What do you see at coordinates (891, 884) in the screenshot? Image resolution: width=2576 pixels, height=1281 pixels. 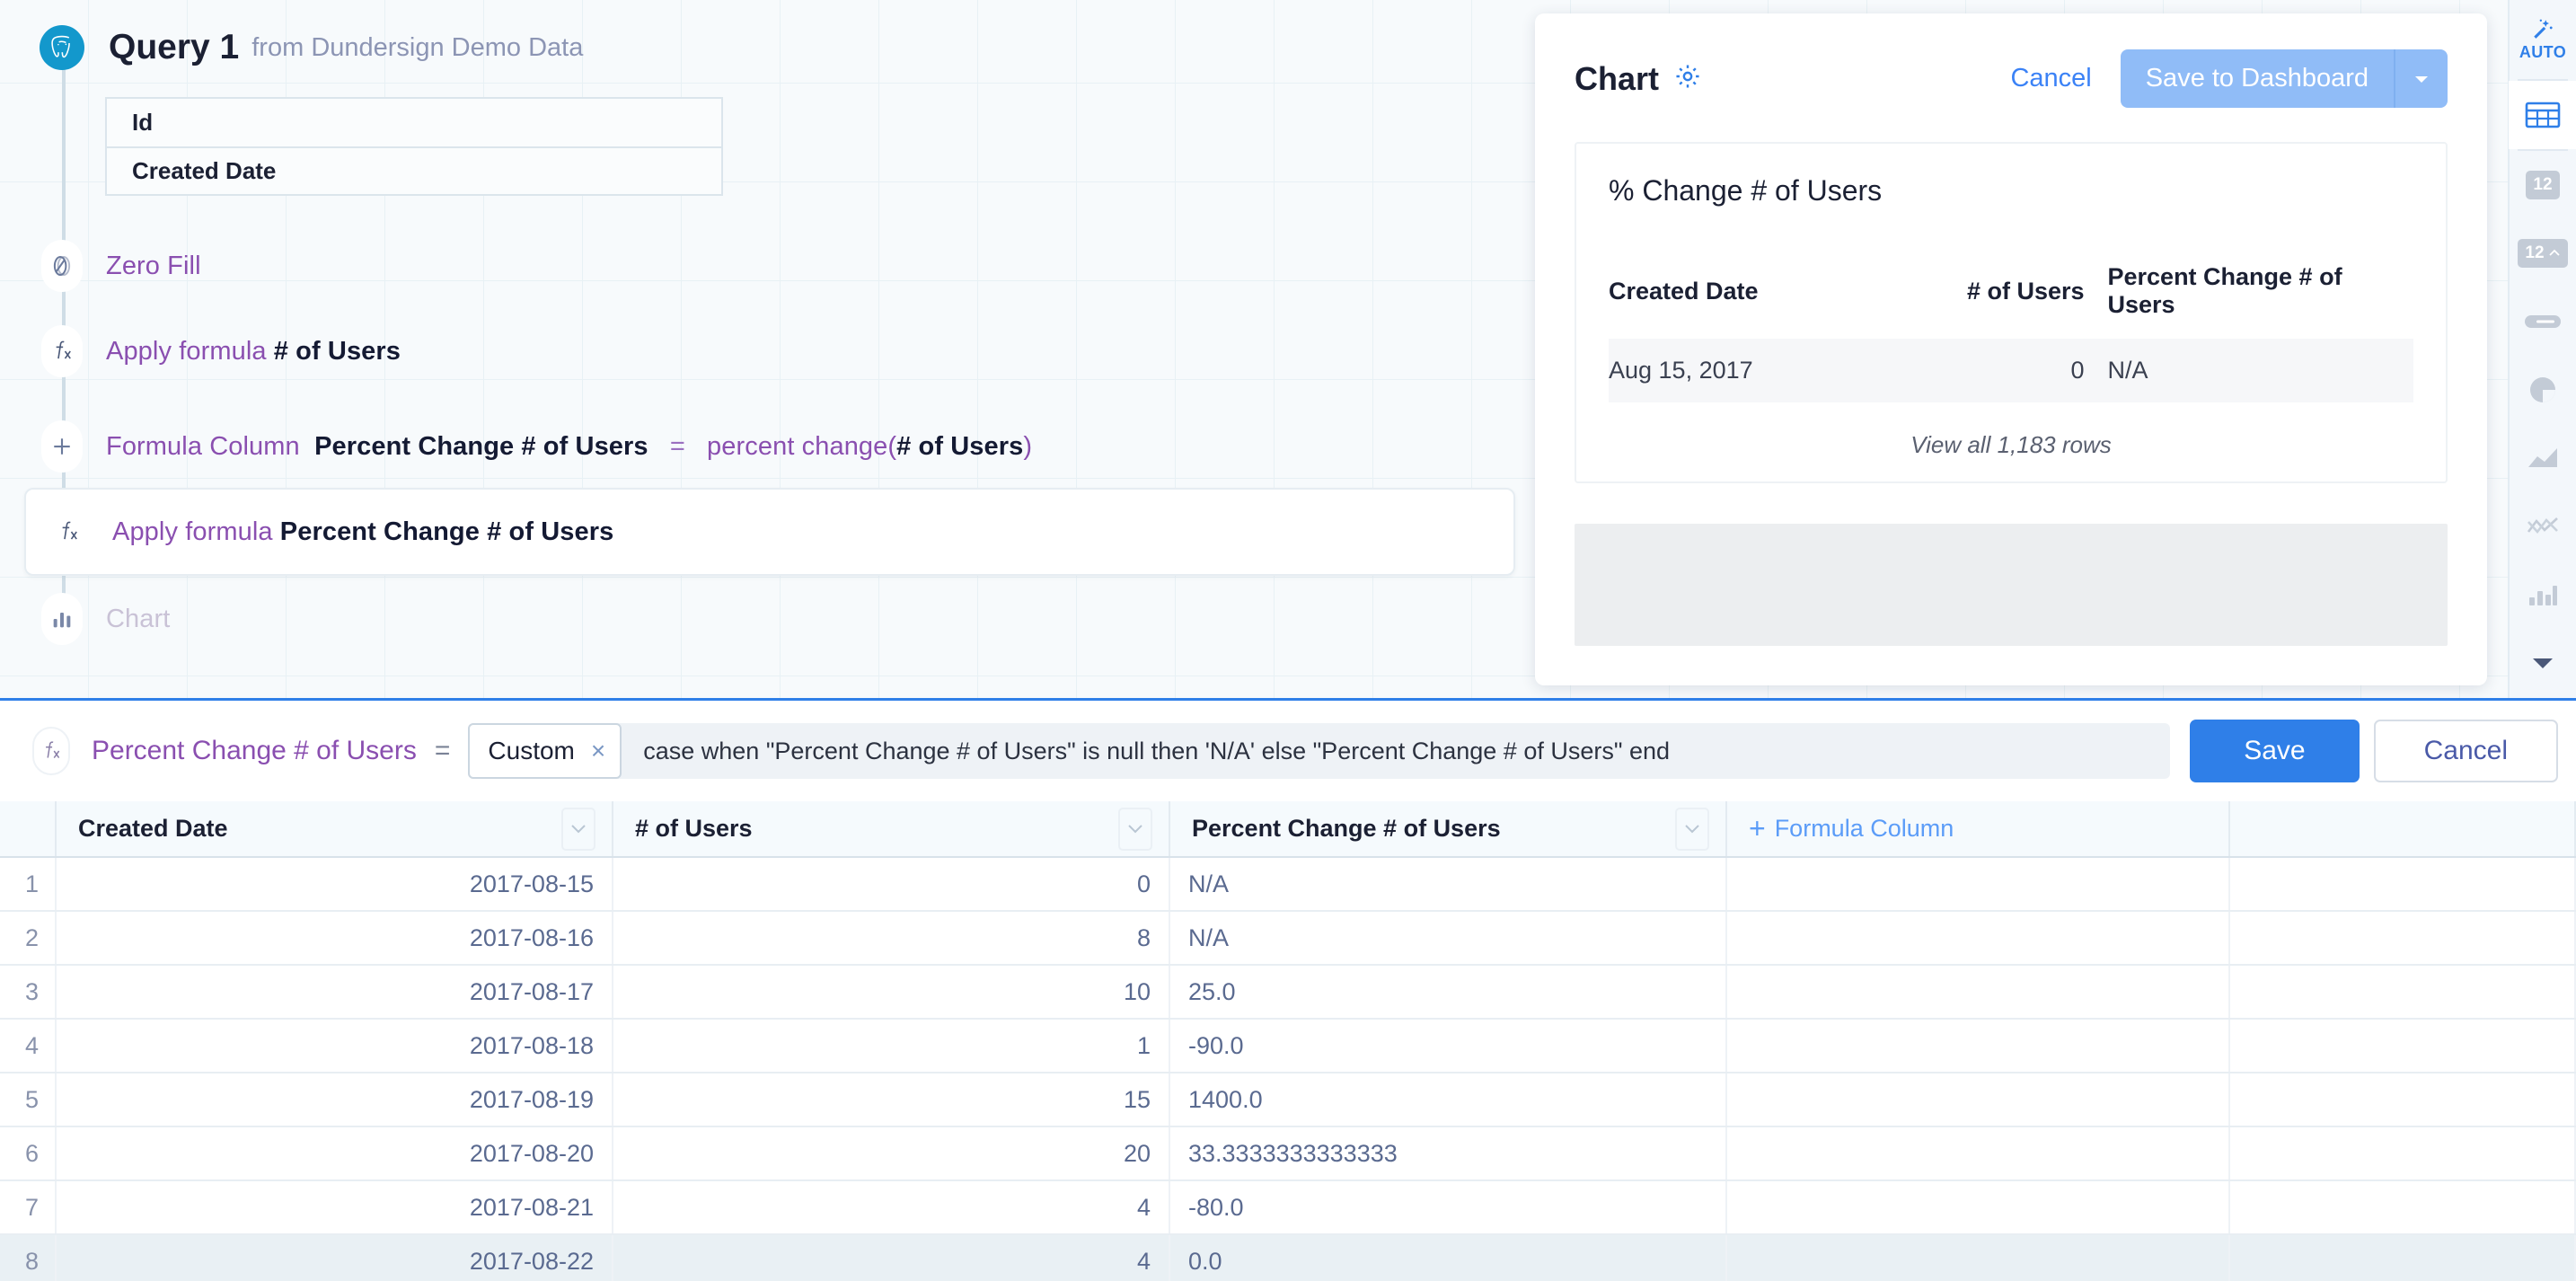 I see `cell-num-users: 0` at bounding box center [891, 884].